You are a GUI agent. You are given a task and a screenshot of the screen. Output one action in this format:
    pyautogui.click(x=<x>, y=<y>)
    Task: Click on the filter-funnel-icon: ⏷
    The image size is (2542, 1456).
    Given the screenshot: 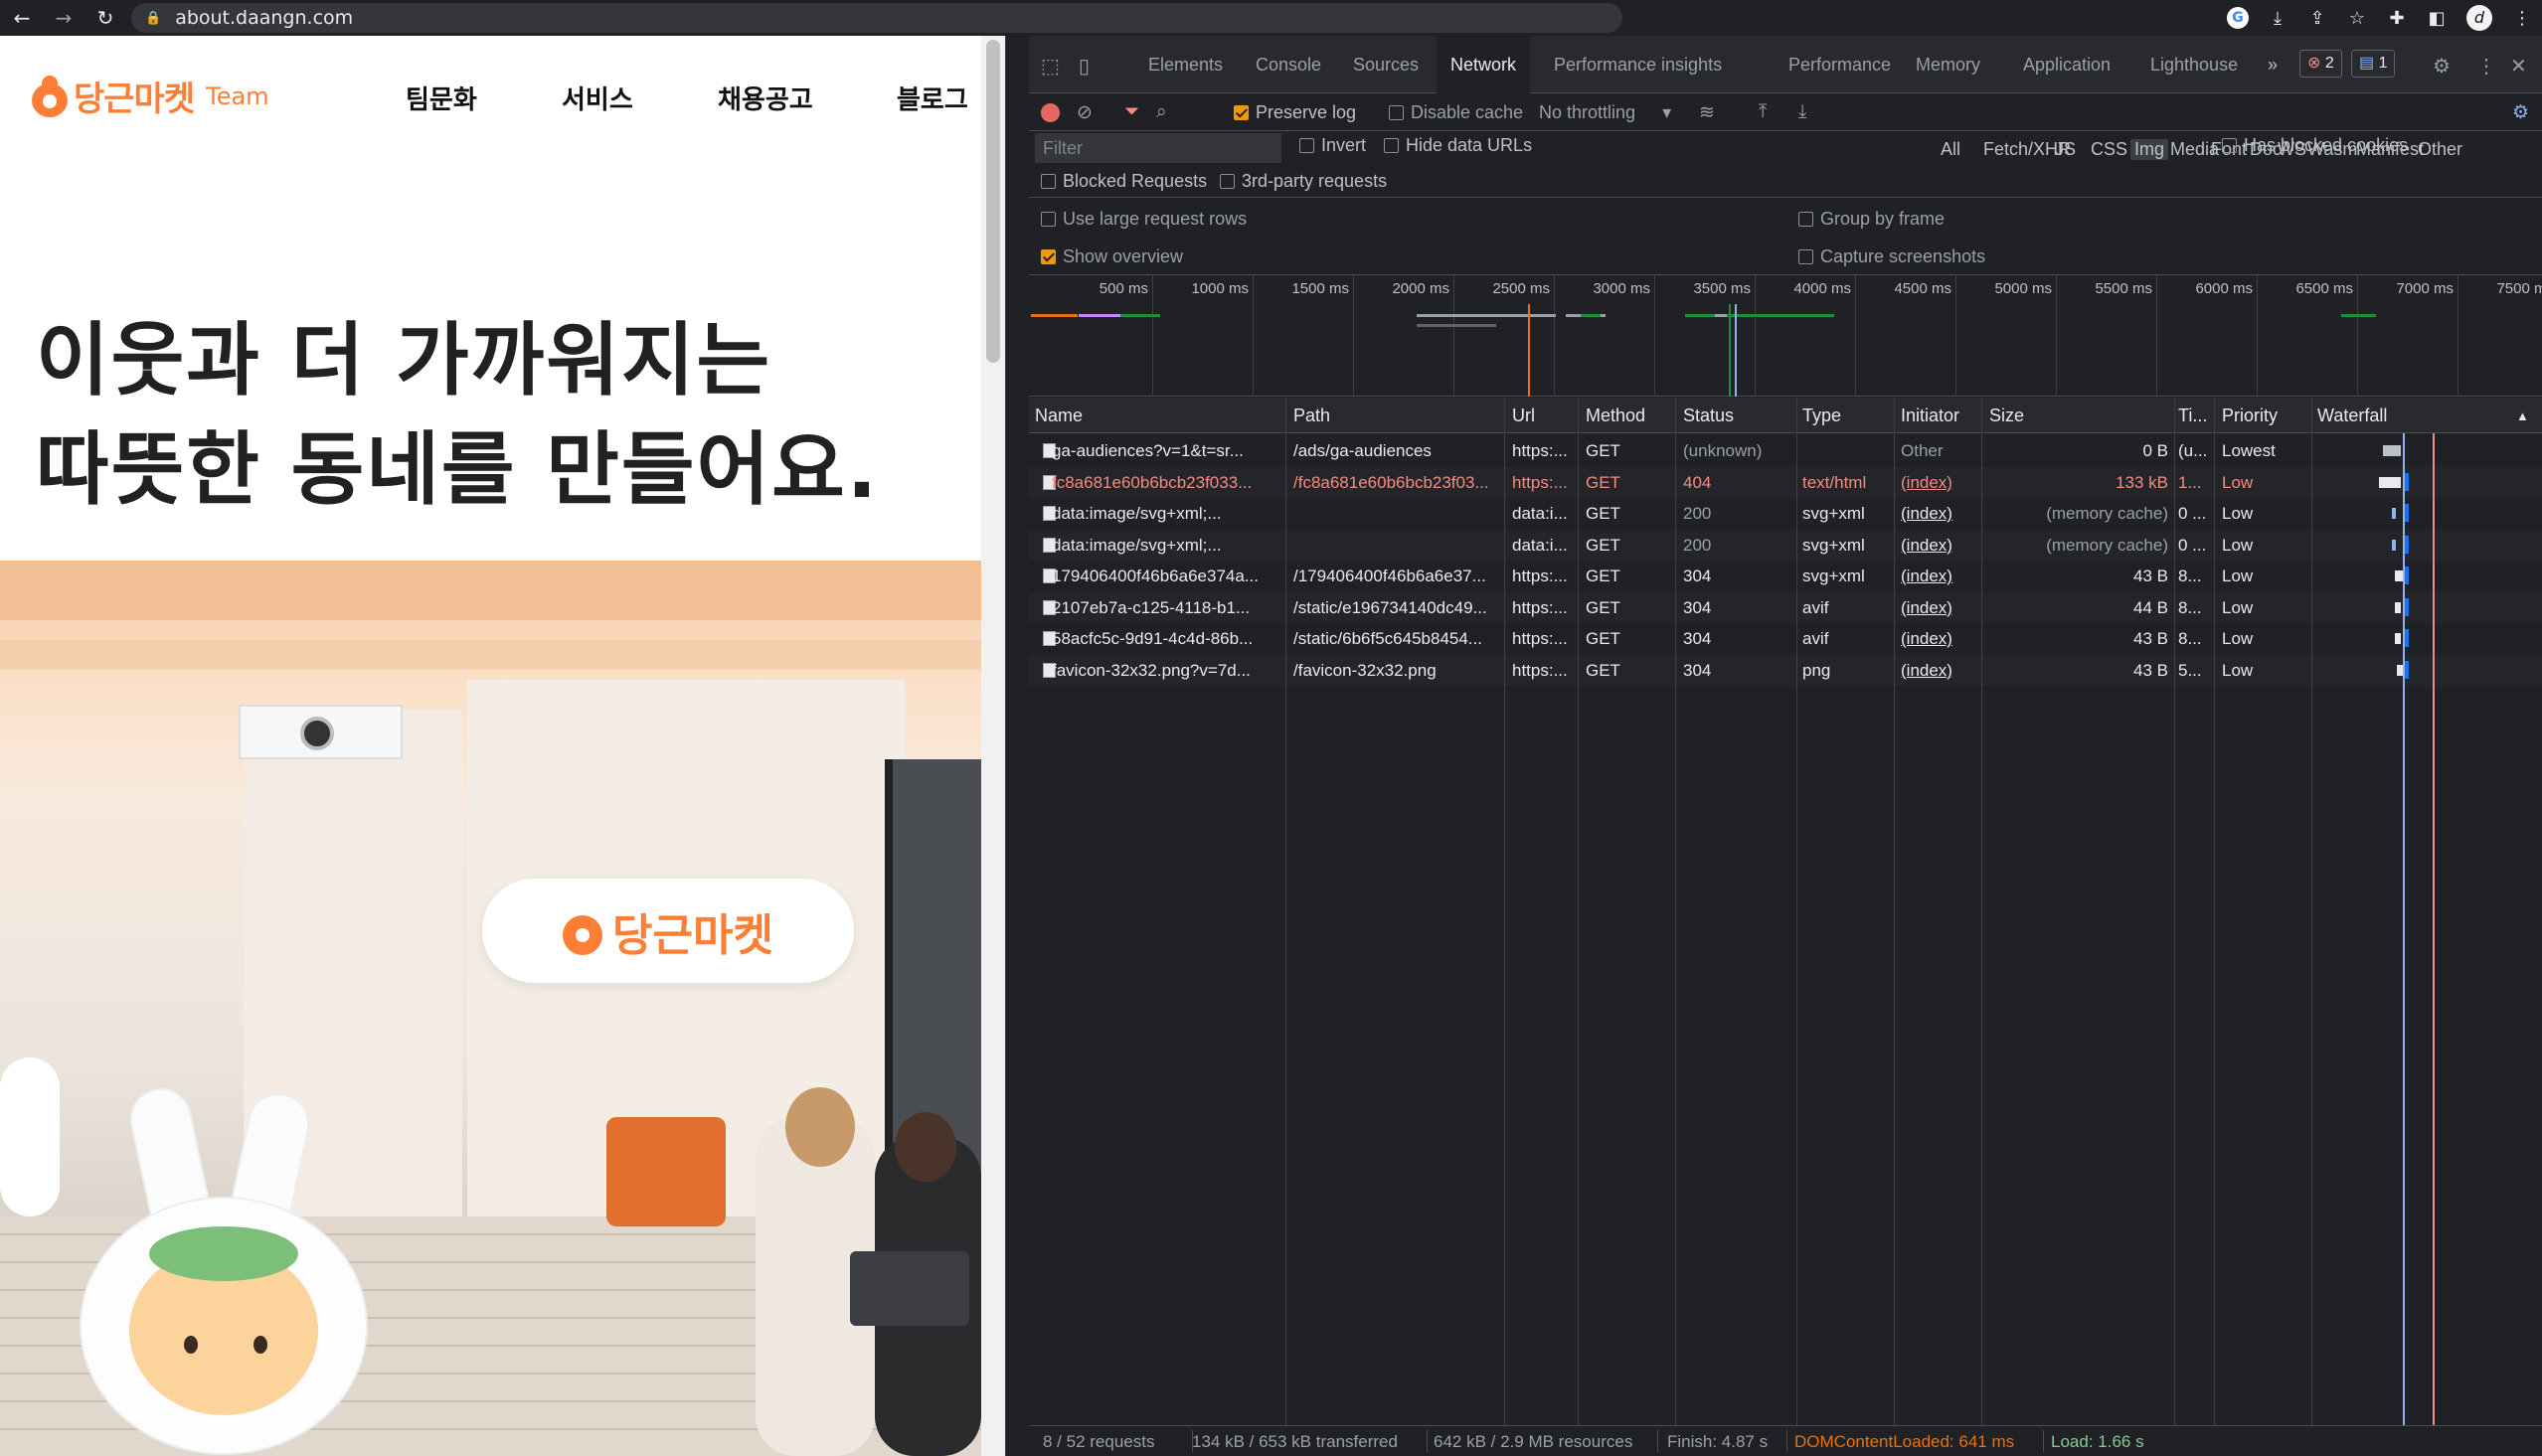 What is the action you would take?
    pyautogui.click(x=1131, y=112)
    